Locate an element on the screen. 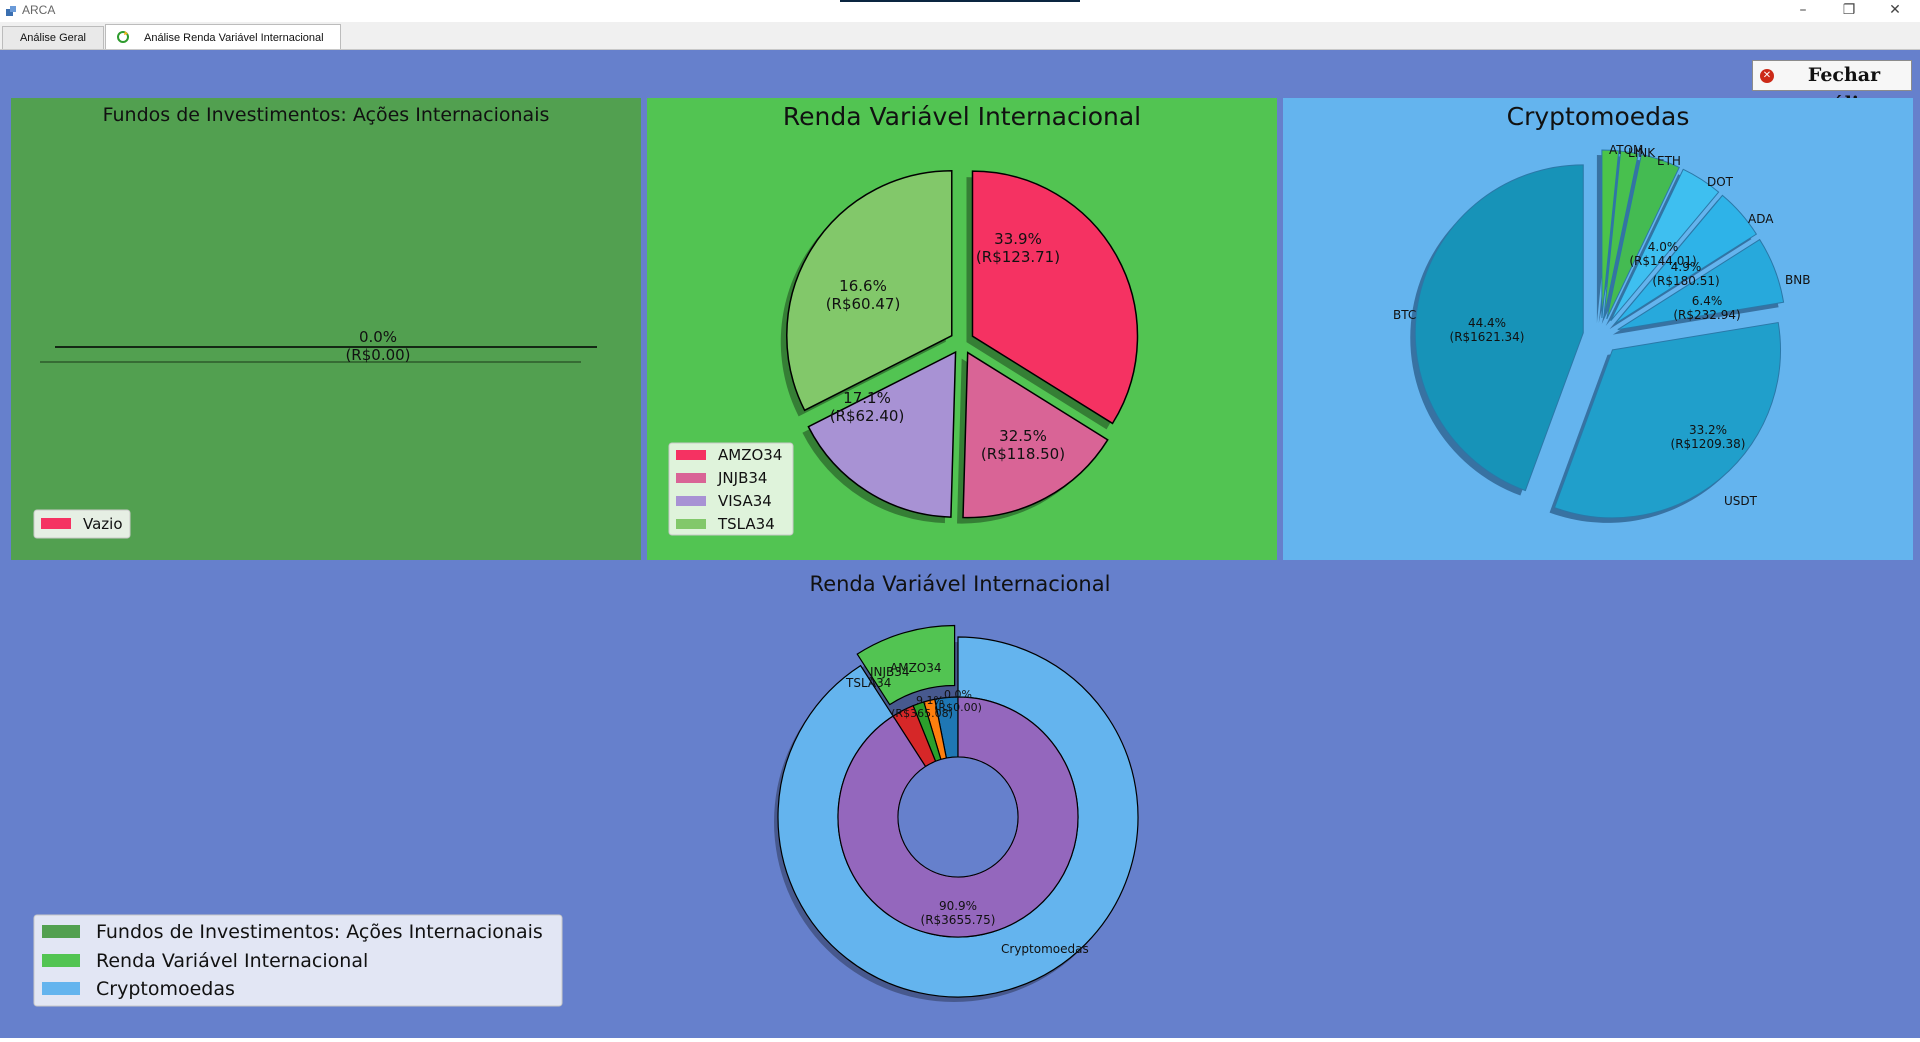 The image size is (1920, 1042). funds-slice-pct: 0.0% is located at coordinates (378, 337).